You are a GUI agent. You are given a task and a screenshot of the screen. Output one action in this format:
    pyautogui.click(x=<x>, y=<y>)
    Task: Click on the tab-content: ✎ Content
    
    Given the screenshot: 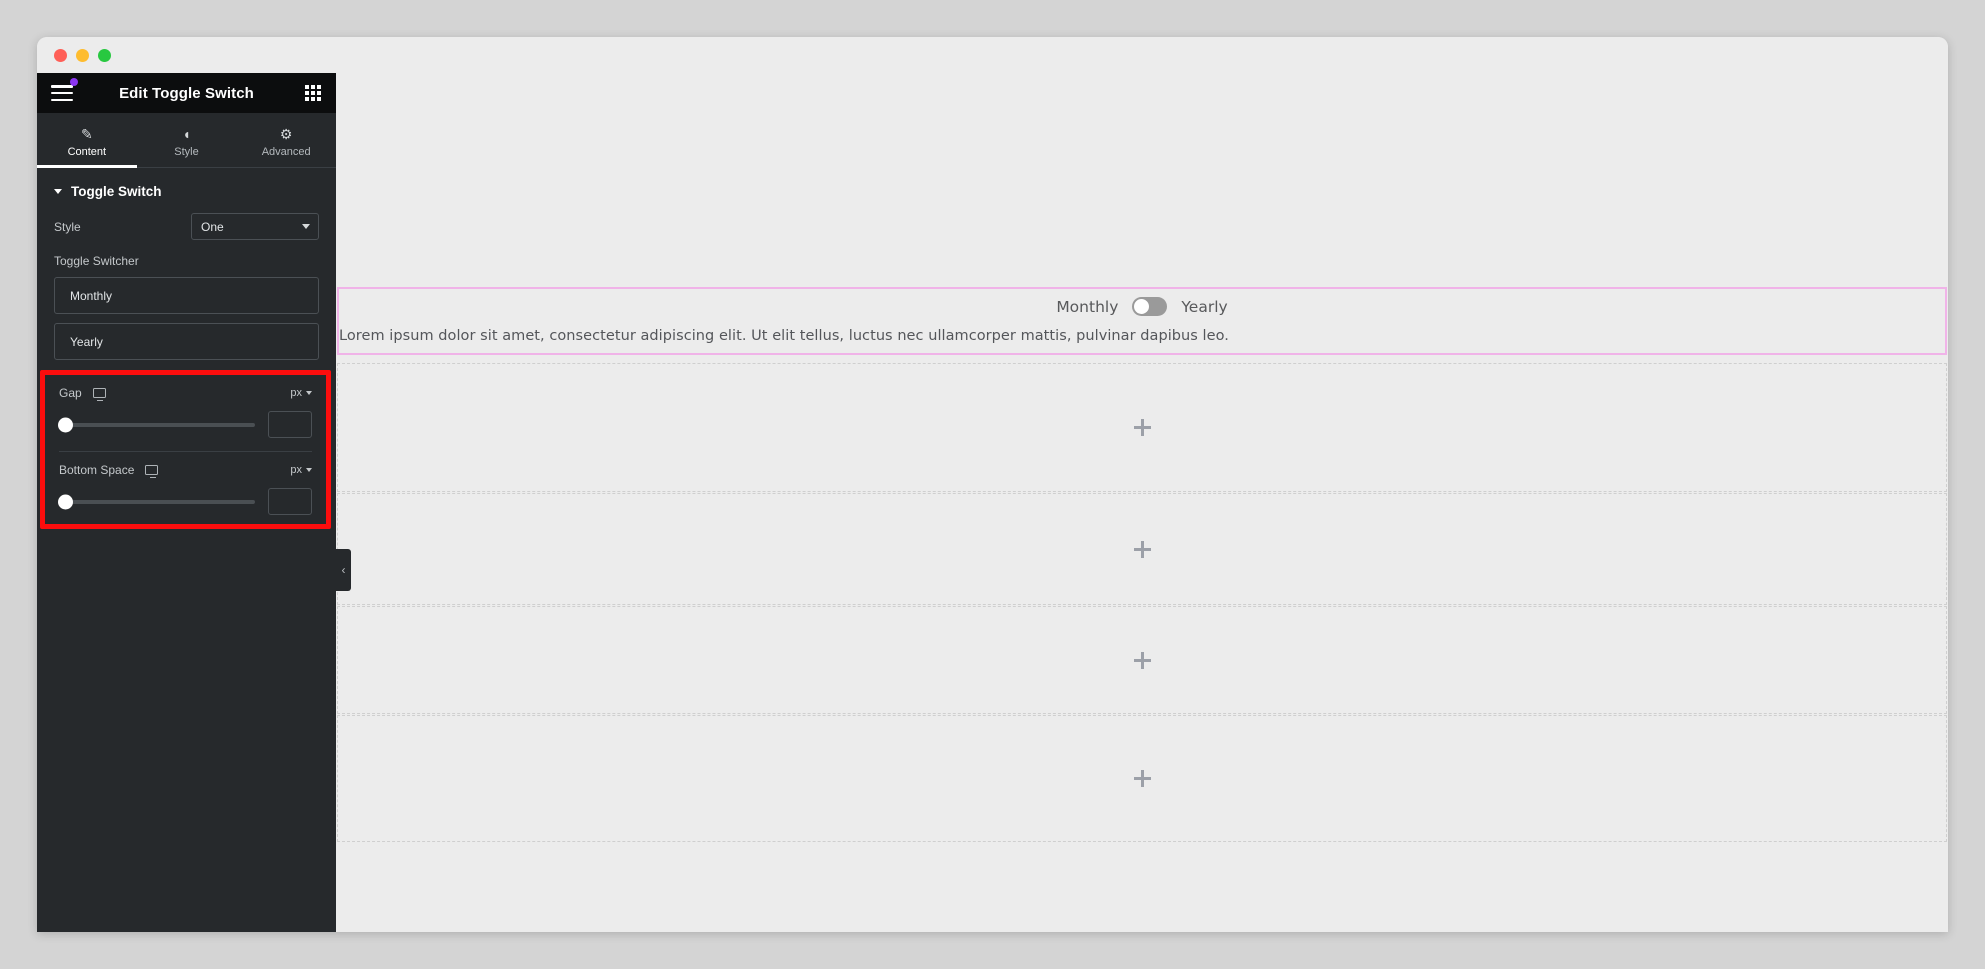 What is the action you would take?
    pyautogui.click(x=87, y=140)
    